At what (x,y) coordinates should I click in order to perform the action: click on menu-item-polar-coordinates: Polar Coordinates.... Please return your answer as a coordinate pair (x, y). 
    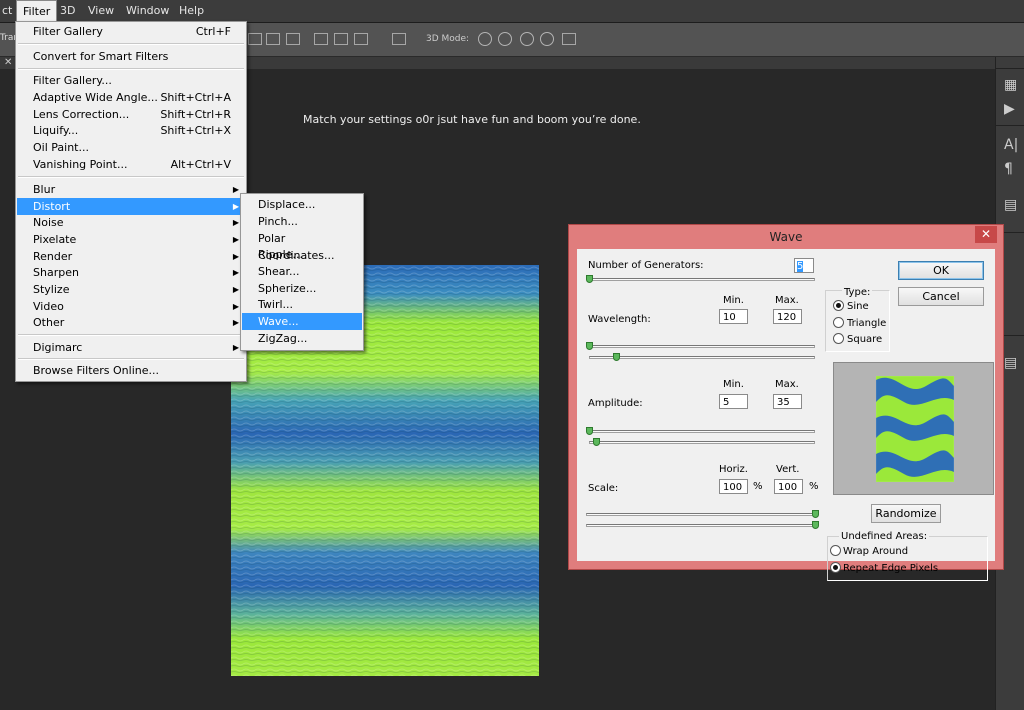
    Looking at the image, I should click on (302, 246).